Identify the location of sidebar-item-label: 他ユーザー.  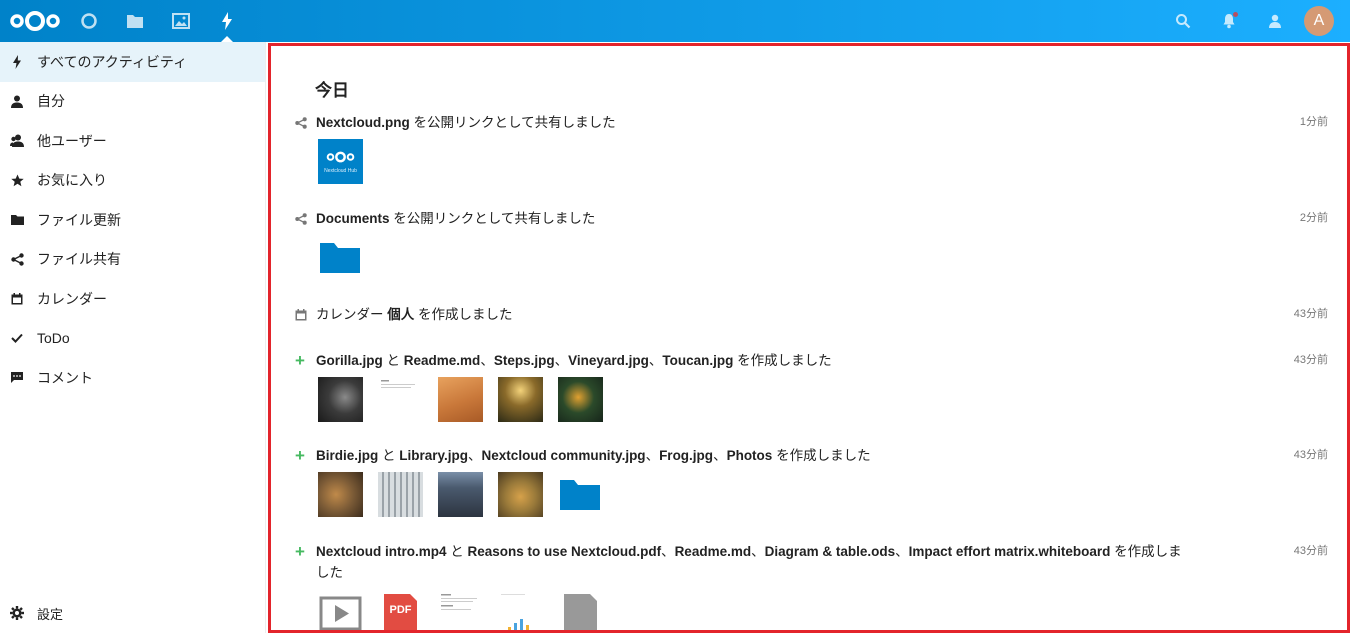
(72, 140).